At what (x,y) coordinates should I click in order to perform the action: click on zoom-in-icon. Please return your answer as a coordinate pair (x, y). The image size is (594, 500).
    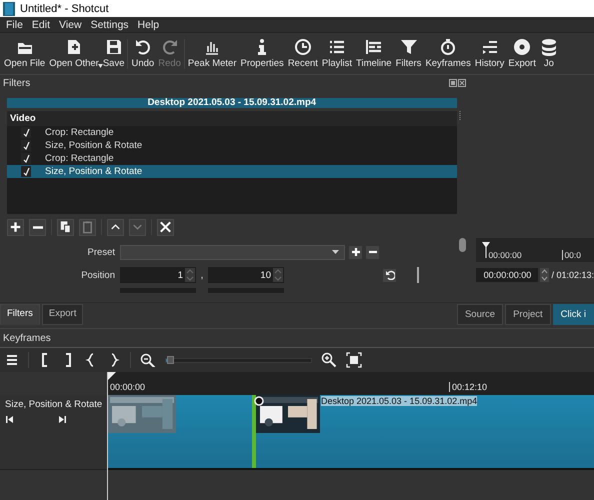
    Looking at the image, I should click on (329, 360).